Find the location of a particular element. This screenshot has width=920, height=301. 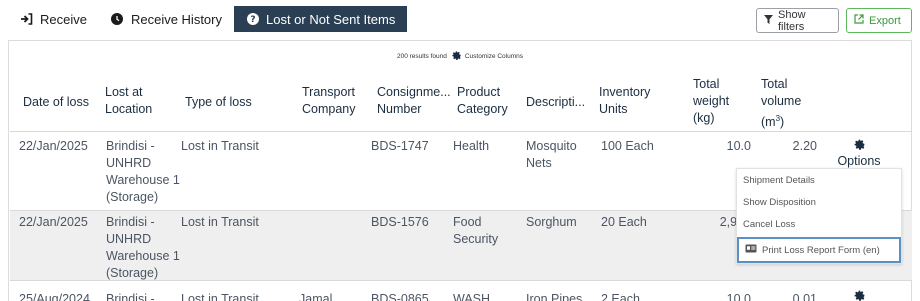

row-date: 25/Aug/2024 is located at coordinates (54, 296).